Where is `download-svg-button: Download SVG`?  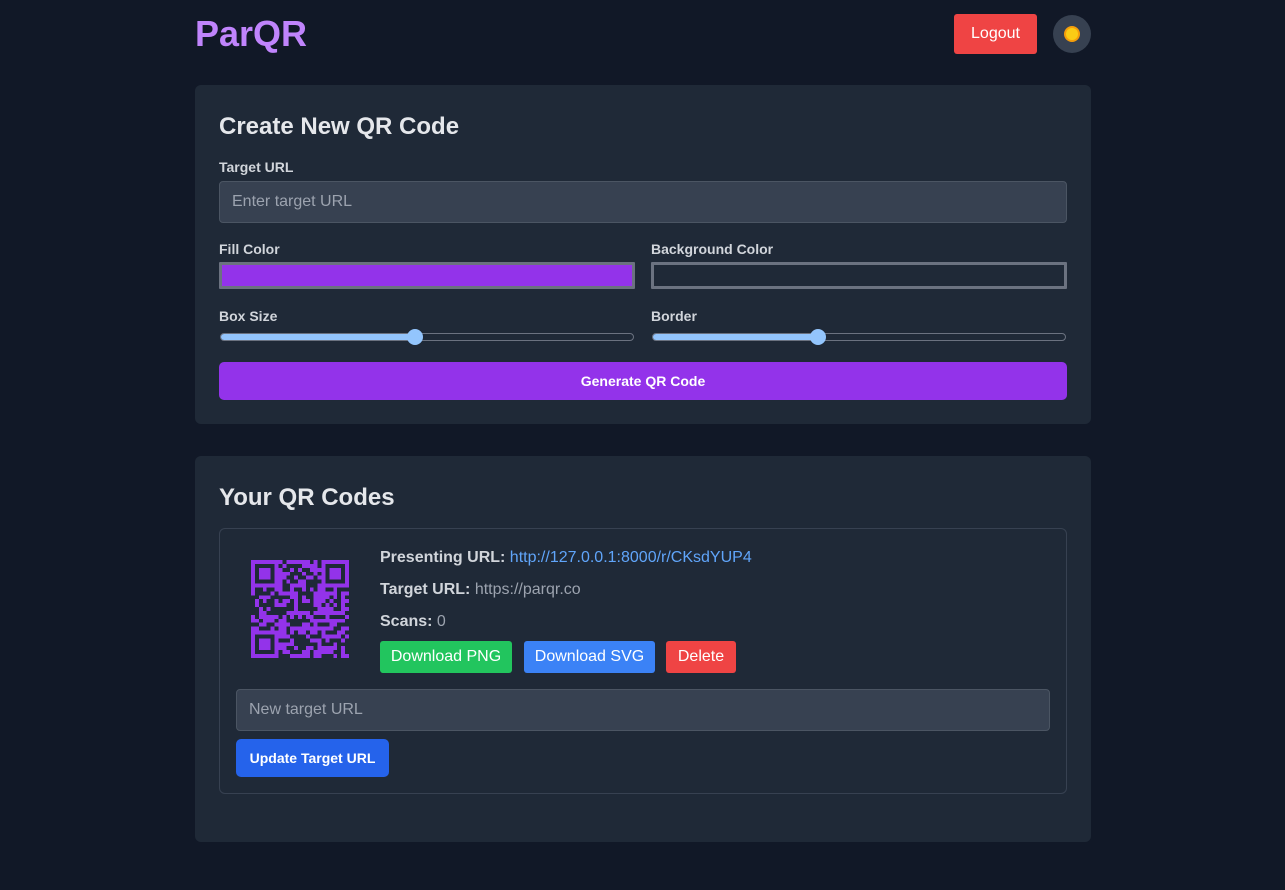
download-svg-button: Download SVG is located at coordinates (589, 657).